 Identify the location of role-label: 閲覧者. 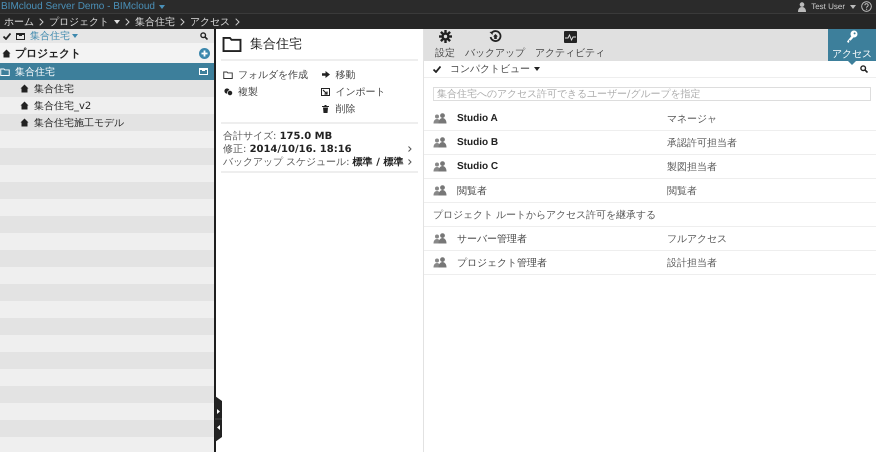
(682, 191).